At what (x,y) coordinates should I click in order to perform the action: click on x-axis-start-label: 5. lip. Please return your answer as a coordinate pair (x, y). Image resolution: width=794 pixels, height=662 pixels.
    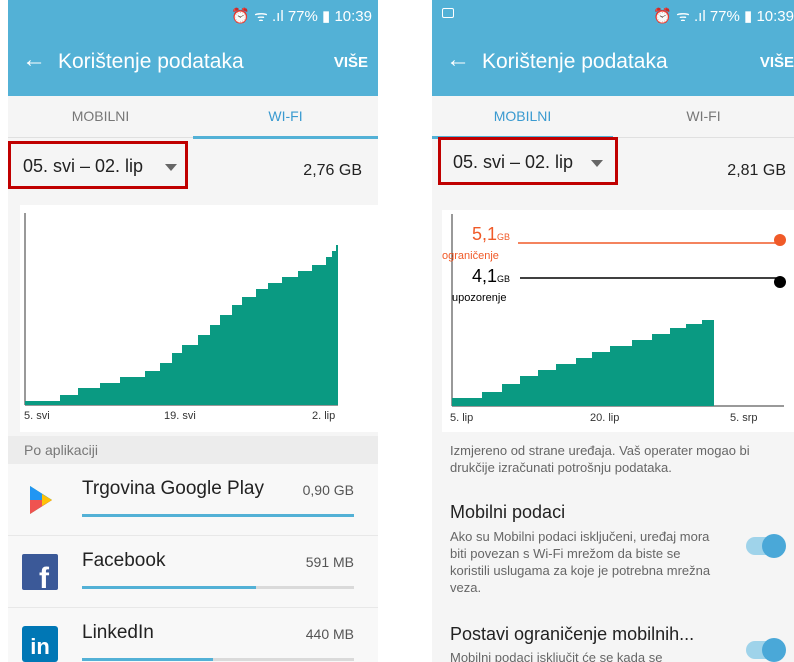
    Looking at the image, I should click on (462, 418).